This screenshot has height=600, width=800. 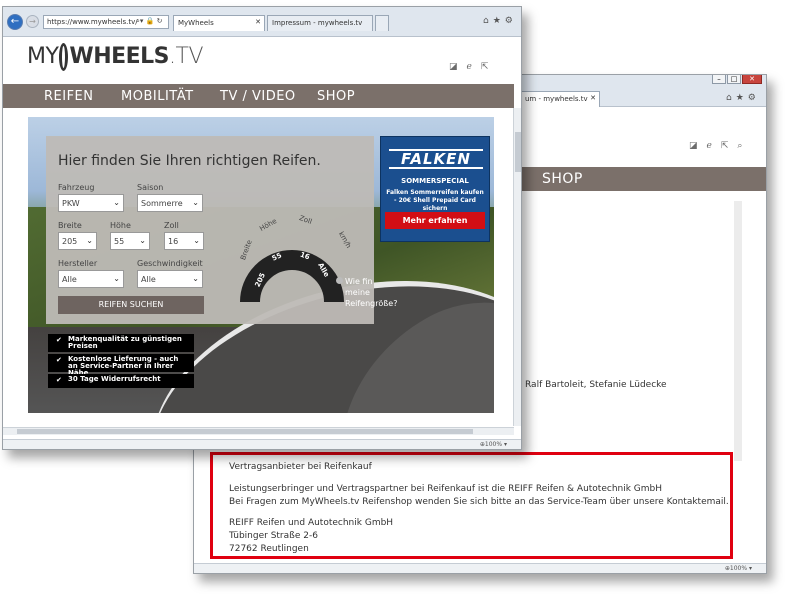 I want to click on front-social-icons: ◪ℯ⇱, so click(x=473, y=67).